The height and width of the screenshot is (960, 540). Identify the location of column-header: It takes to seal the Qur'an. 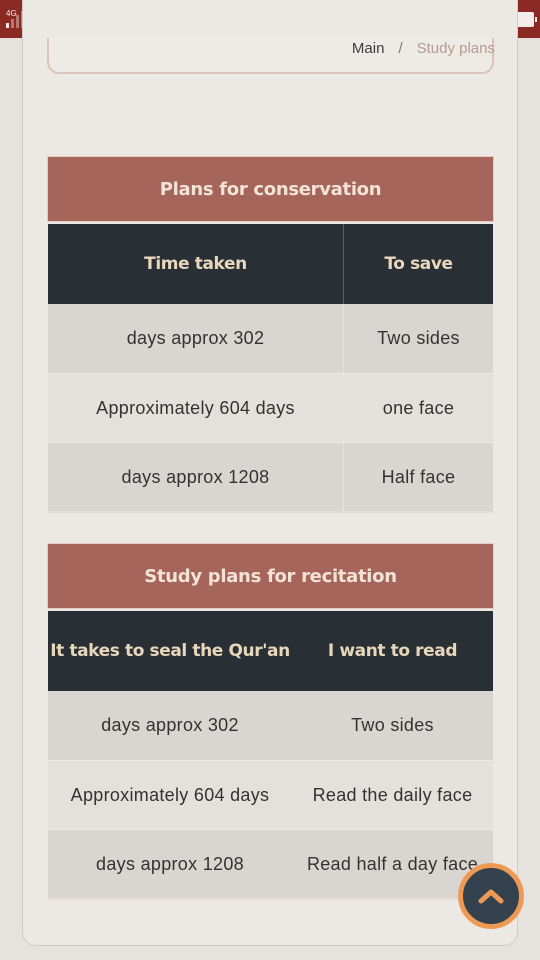
(170, 651).